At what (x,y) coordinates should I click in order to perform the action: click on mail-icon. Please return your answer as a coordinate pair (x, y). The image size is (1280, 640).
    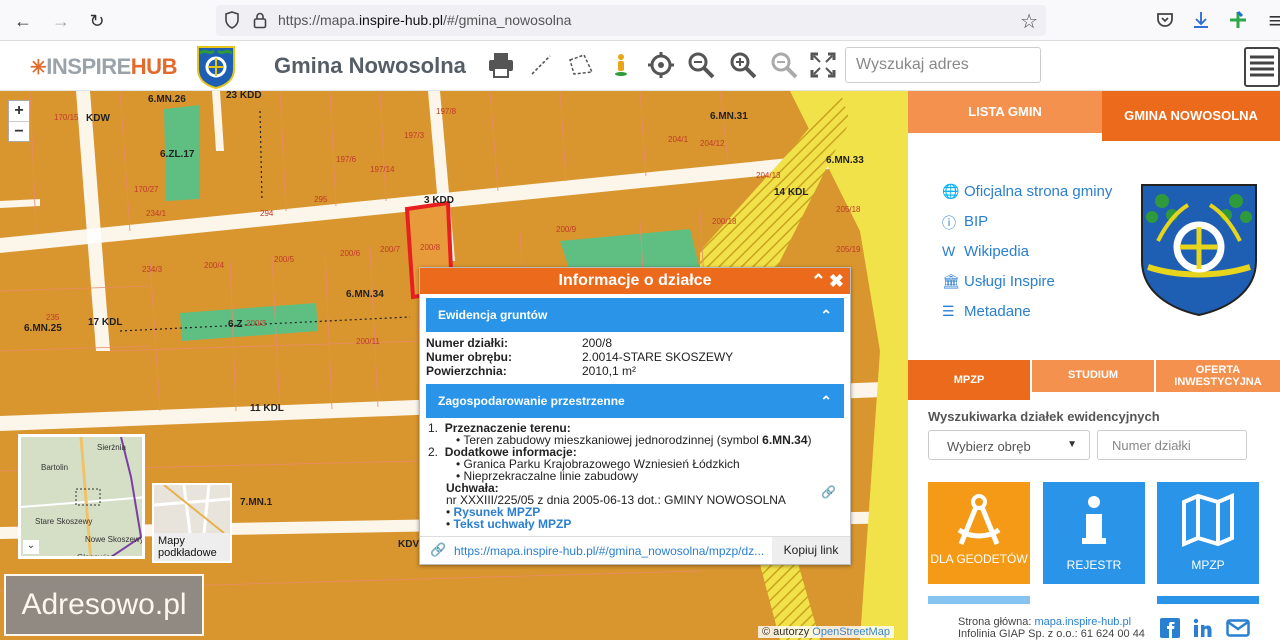
    Looking at the image, I should click on (1238, 628).